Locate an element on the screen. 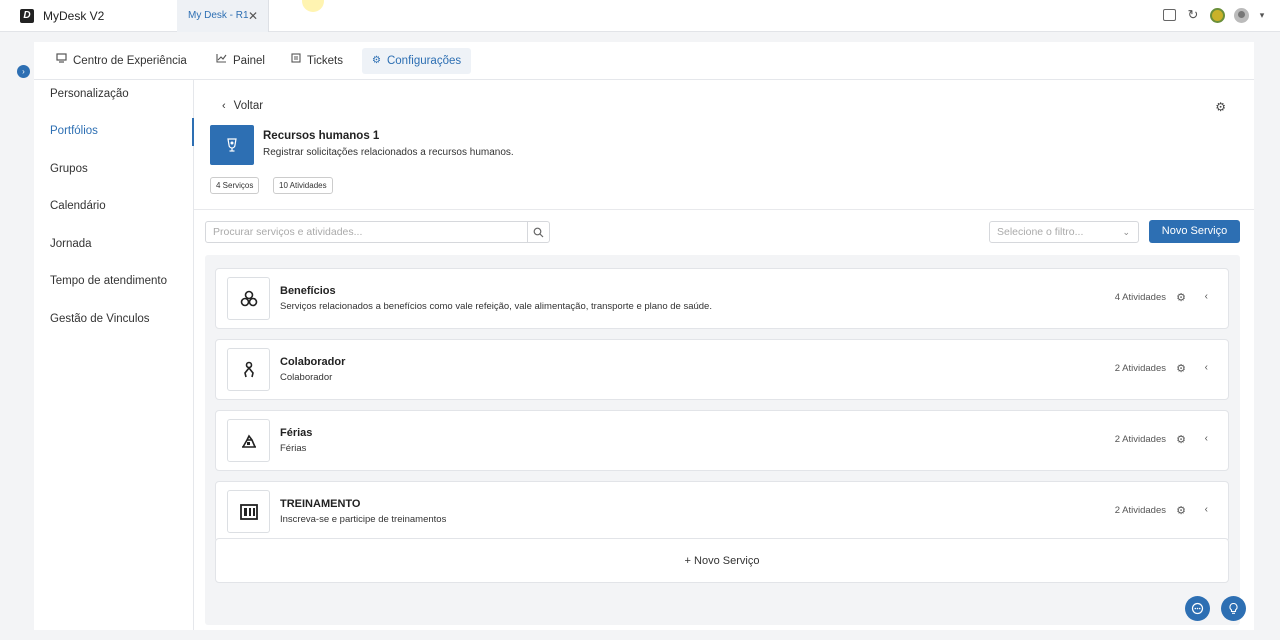  service-card-ferias: Férias Férias 2 Atividades ⚙ ‹ is located at coordinates (722, 440).